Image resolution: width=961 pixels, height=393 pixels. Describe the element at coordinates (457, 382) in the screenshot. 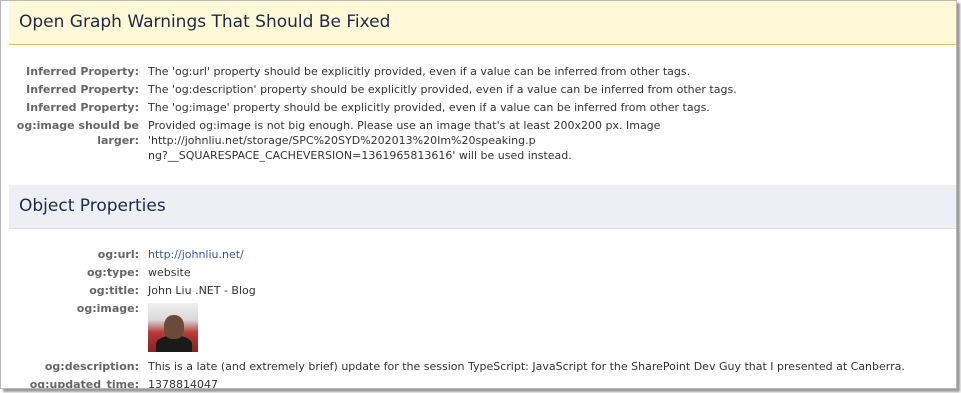

I see `property-row: og:updated_time: 1378814047` at that location.